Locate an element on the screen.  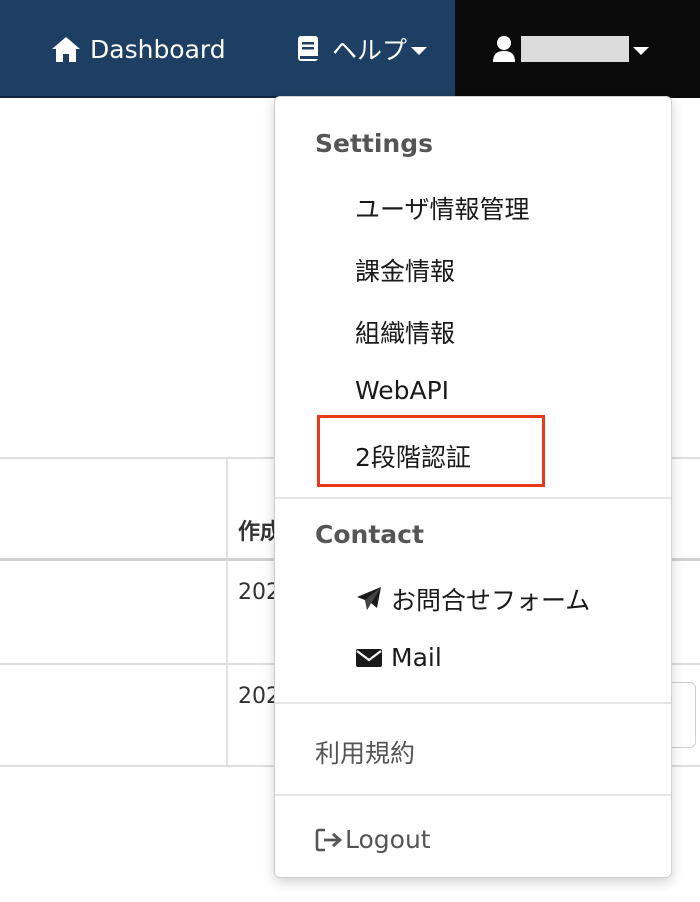
settings-header: Settings is located at coordinates (374, 143).